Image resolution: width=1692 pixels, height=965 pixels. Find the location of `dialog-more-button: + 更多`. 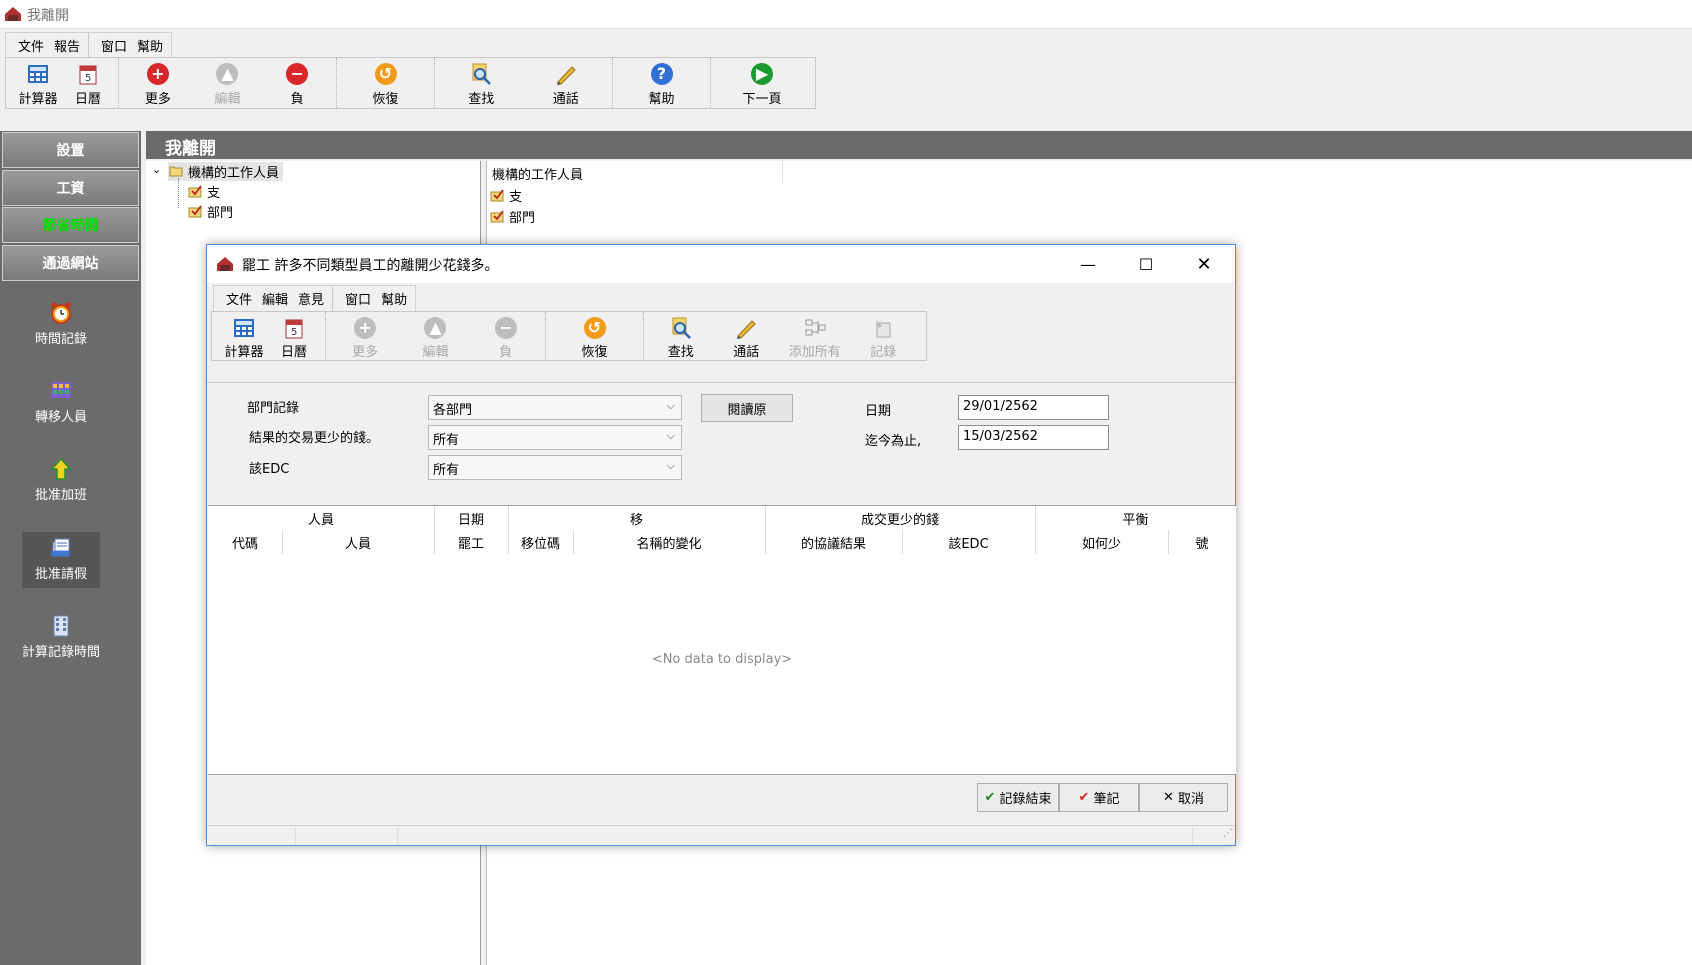

dialog-more-button: + 更多 is located at coordinates (365, 336).